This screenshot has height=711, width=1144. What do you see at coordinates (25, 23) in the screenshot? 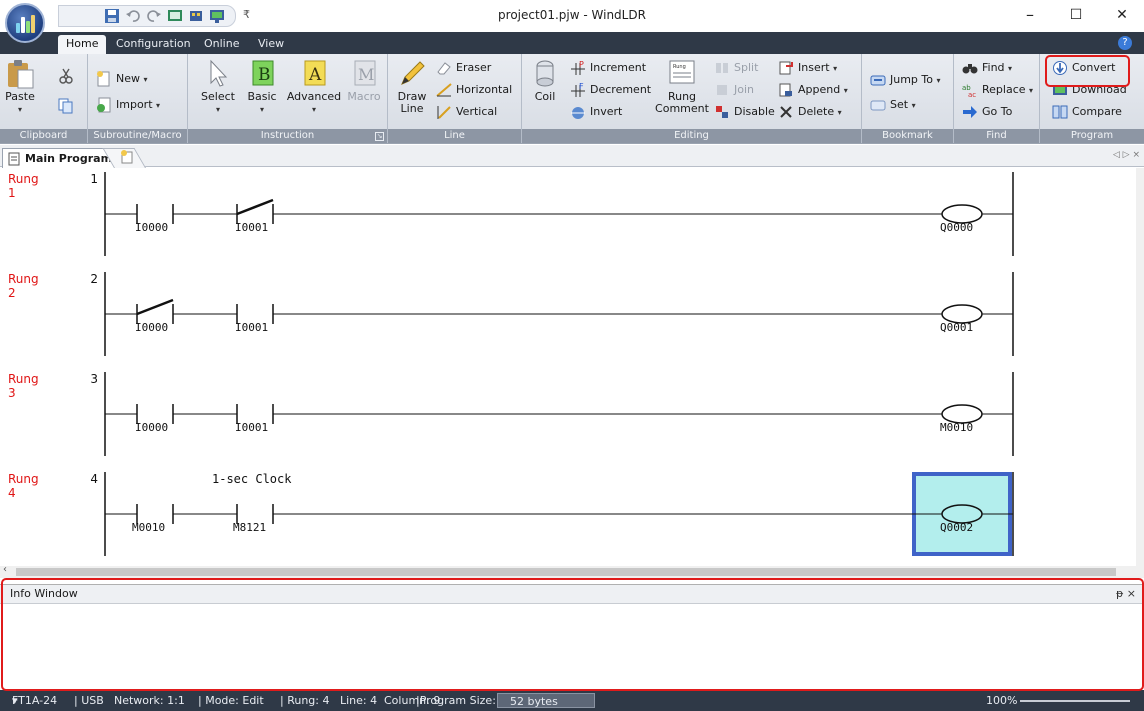
I see `application-menu-button` at bounding box center [25, 23].